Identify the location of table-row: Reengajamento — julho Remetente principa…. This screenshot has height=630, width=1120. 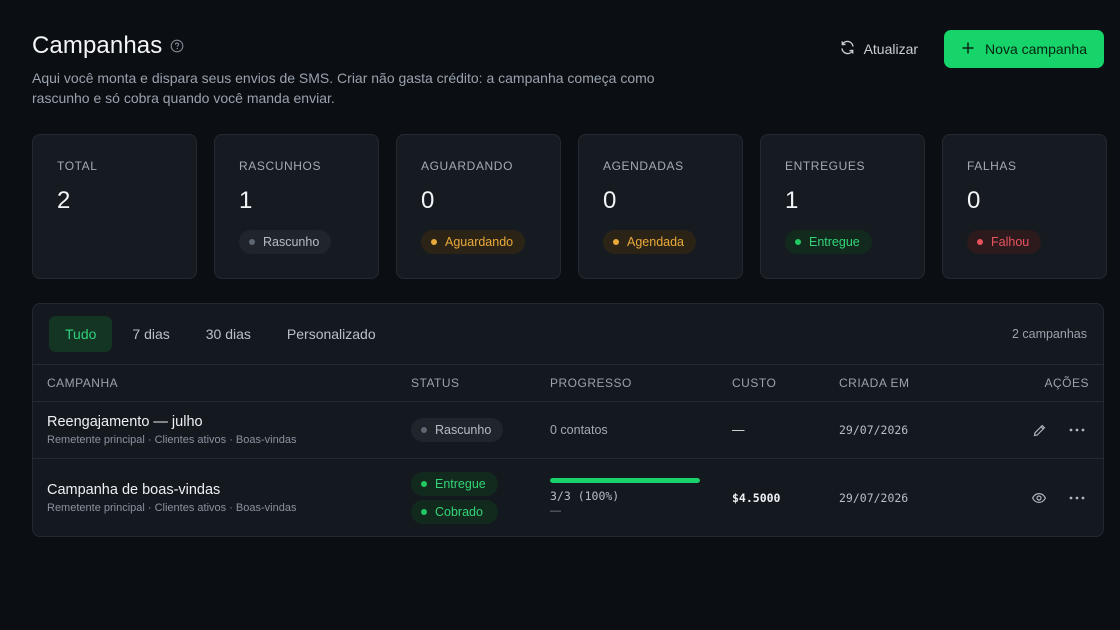
(568, 430).